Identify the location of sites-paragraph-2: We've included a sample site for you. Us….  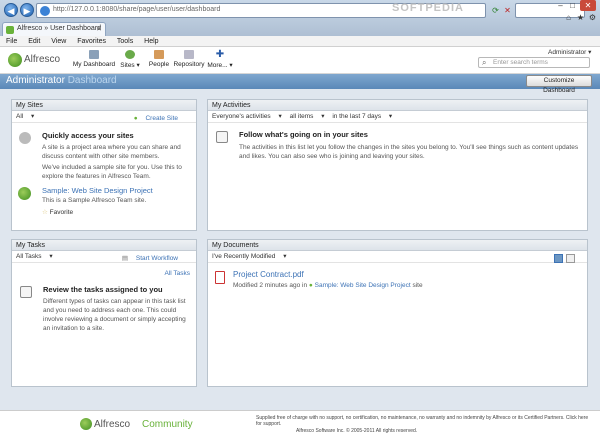
(112, 172).